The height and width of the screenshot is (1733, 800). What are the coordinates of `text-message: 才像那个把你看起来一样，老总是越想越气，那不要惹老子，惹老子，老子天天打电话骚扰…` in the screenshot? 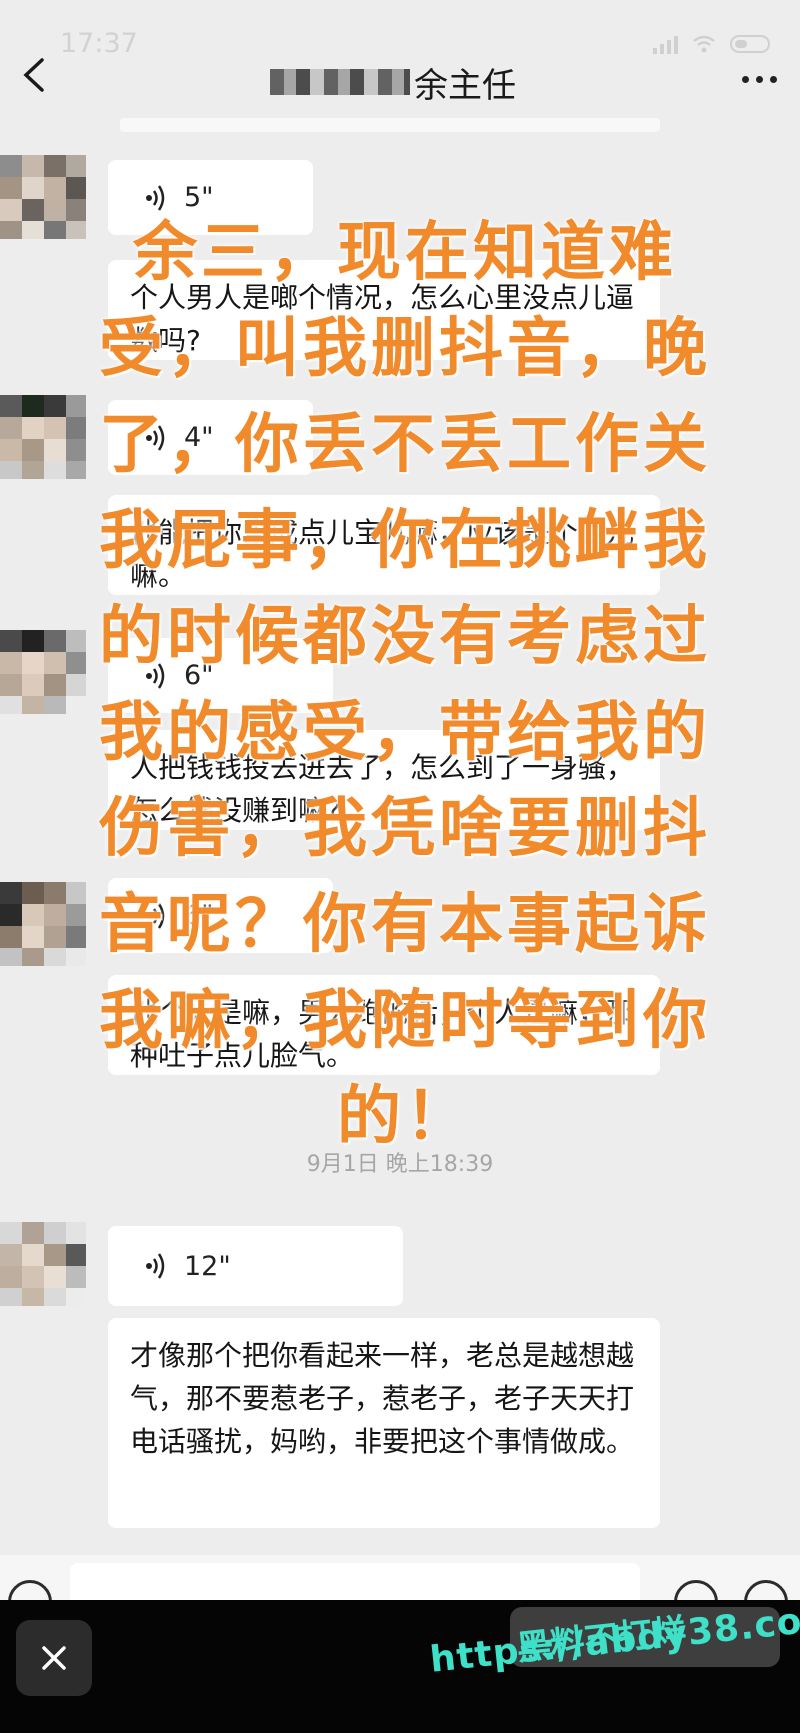 It's located at (384, 1423).